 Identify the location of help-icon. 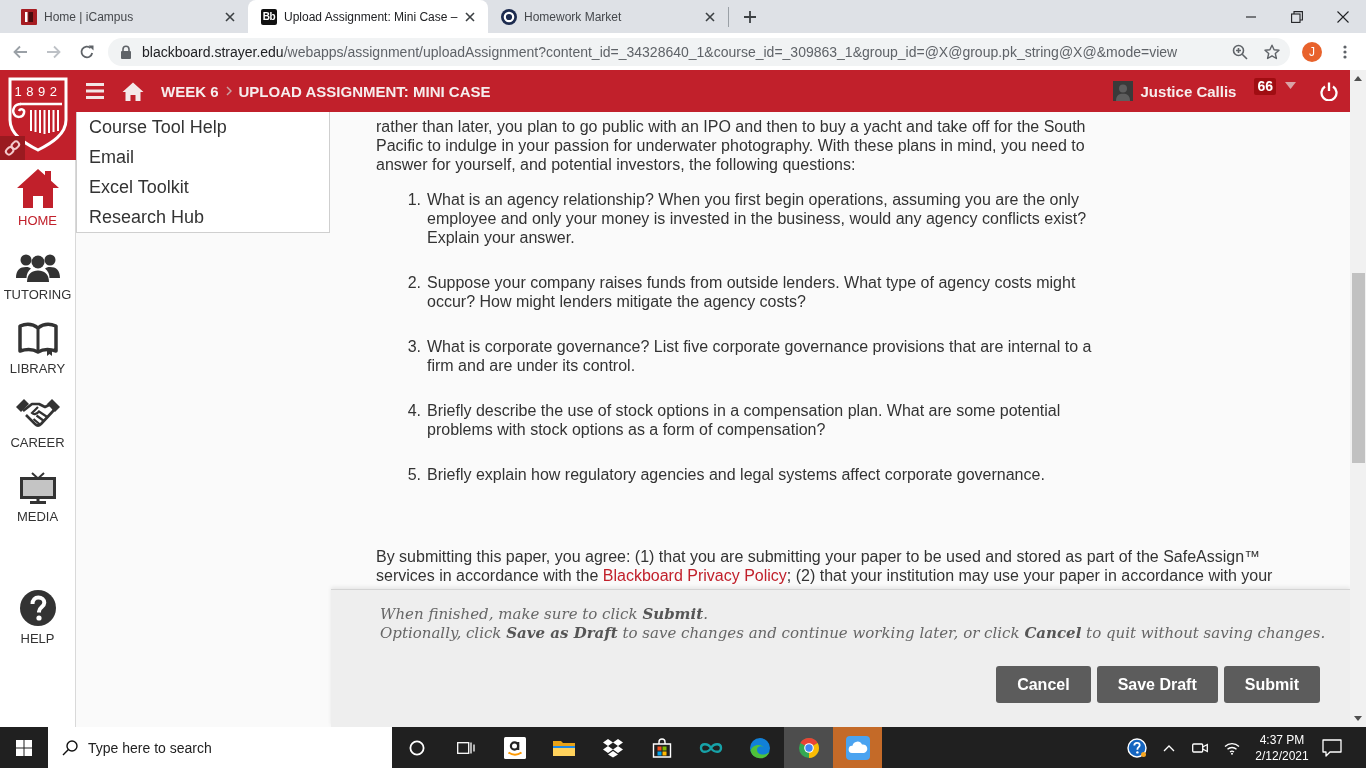
(37, 608).